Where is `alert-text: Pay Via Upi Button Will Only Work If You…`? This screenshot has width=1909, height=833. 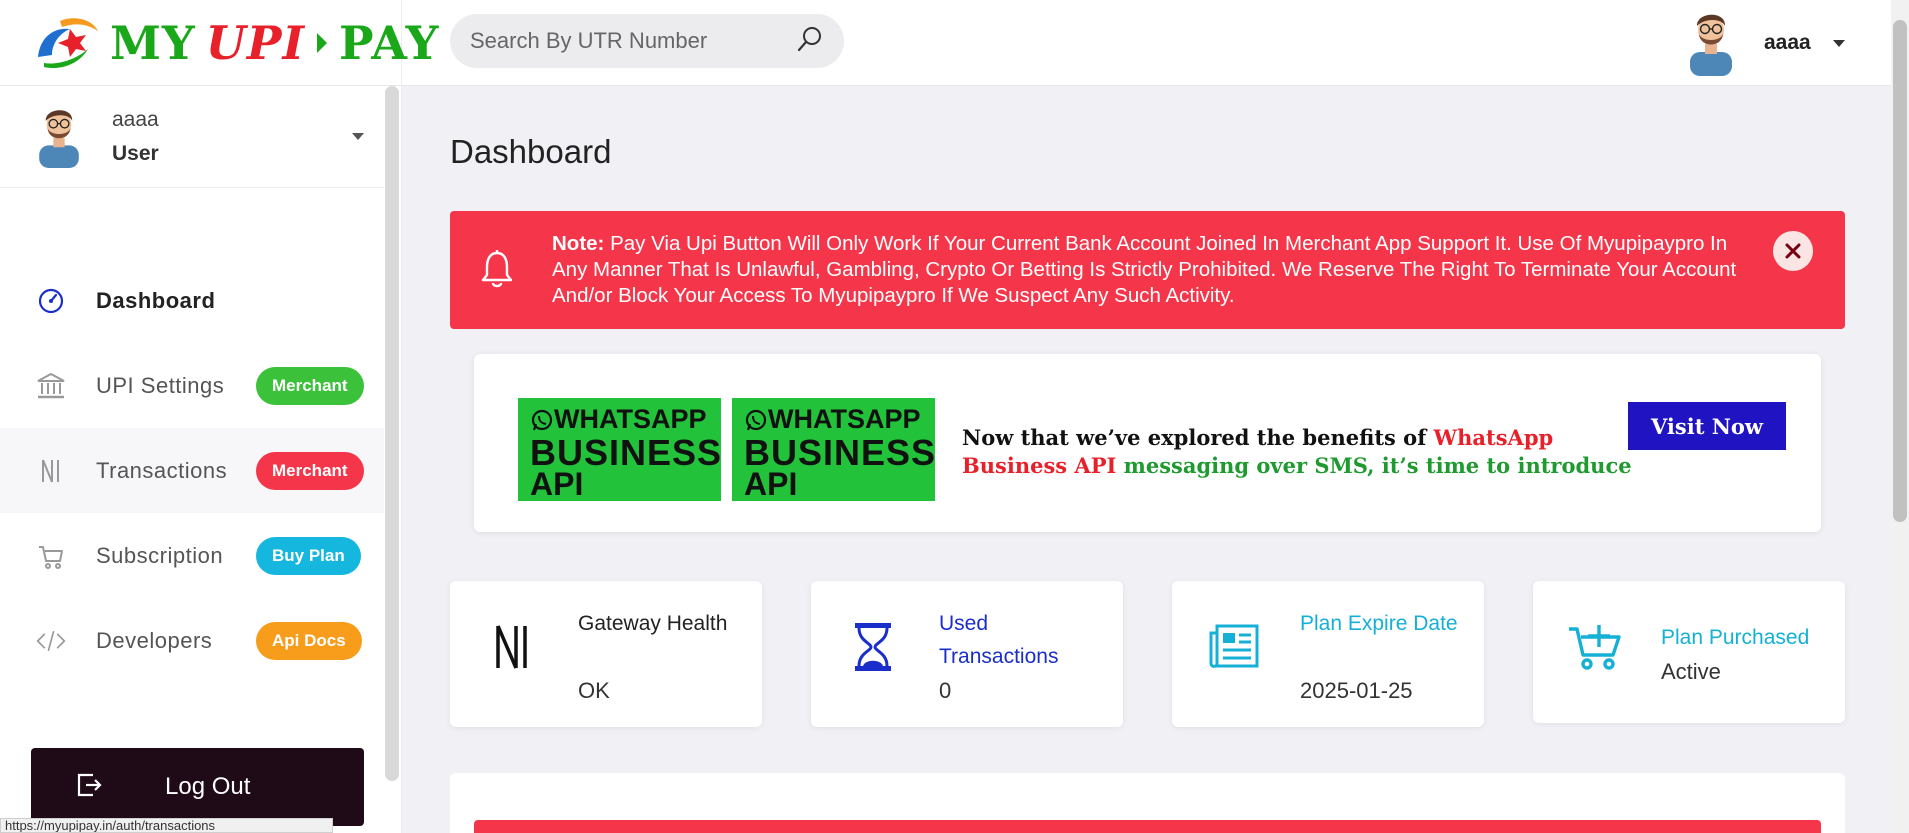
alert-text: Pay Via Upi Button Will Only Work If You… is located at coordinates (1144, 269).